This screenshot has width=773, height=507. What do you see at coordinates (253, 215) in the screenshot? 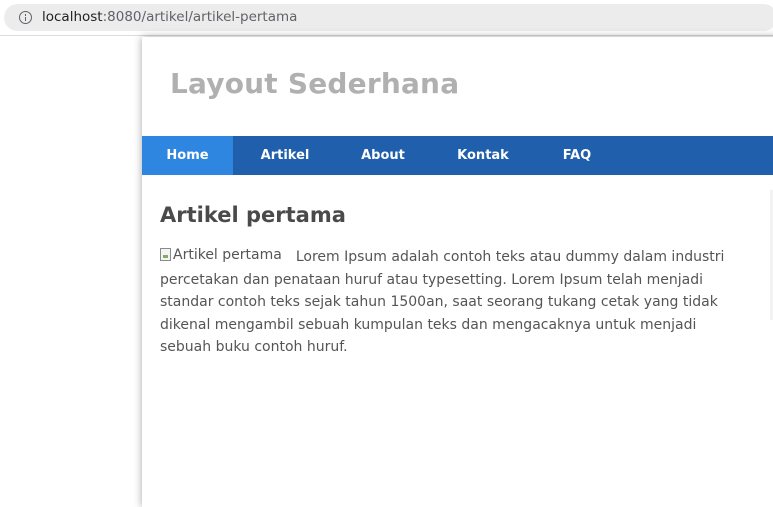
I see `article-title: Artikel pertama` at bounding box center [253, 215].